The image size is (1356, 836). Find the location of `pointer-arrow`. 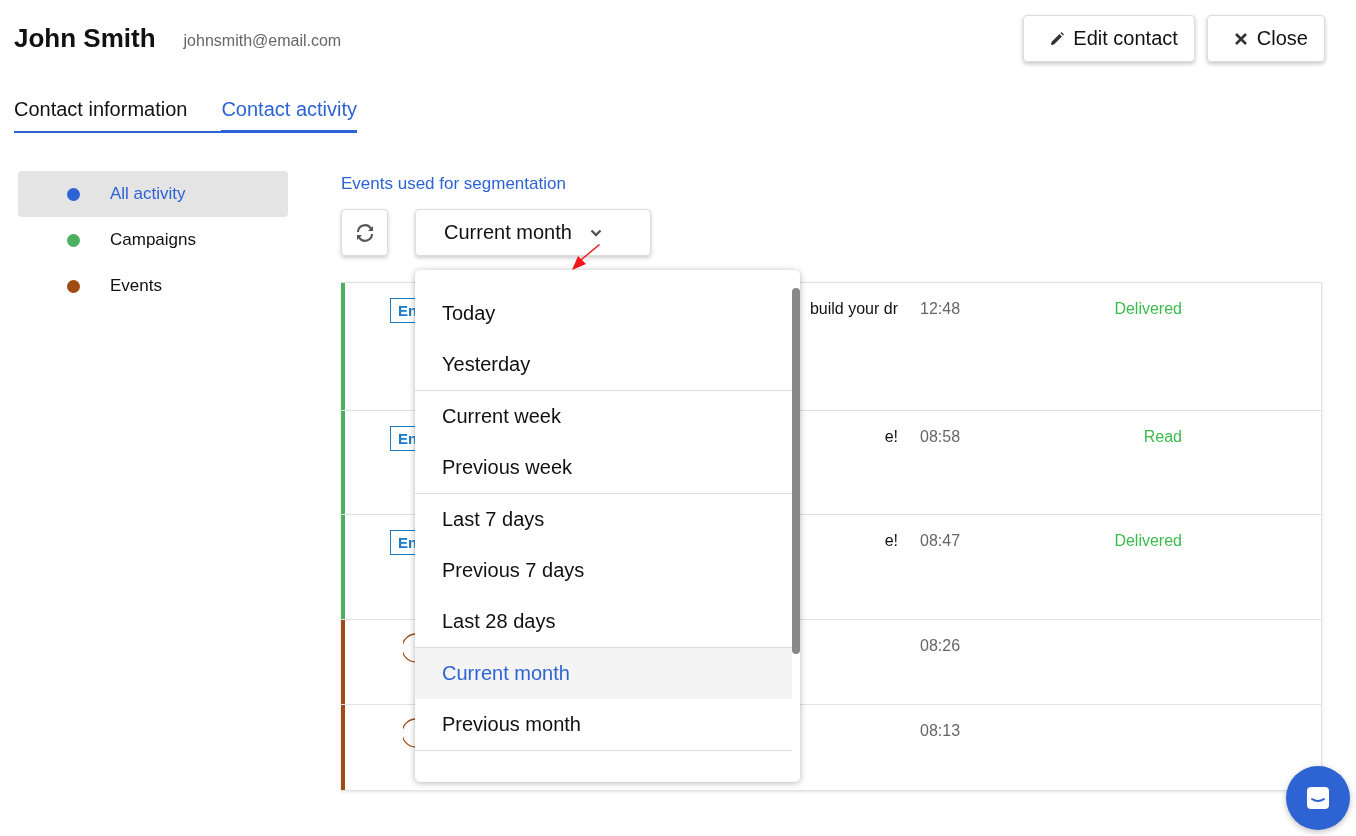

pointer-arrow is located at coordinates (586, 257).